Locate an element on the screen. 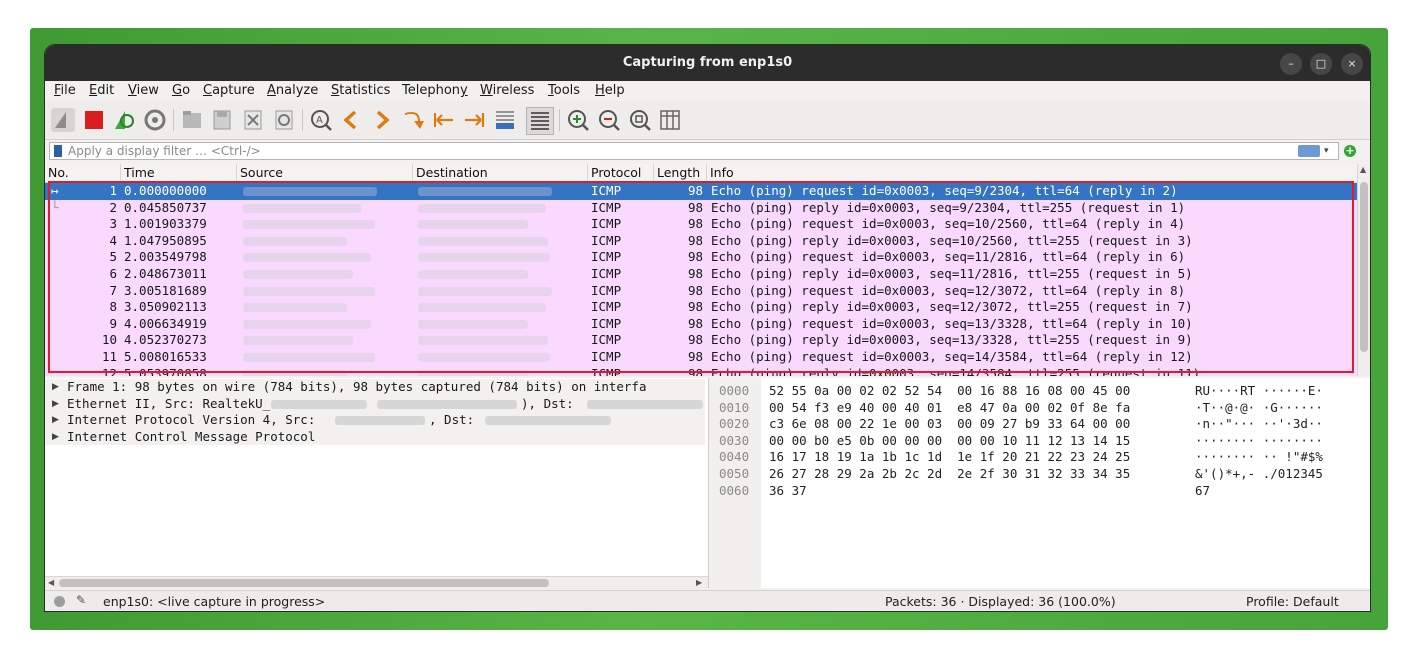 The height and width of the screenshot is (662, 1418). ascii-bytes: ········ ·· !"#$% is located at coordinates (1259, 457).